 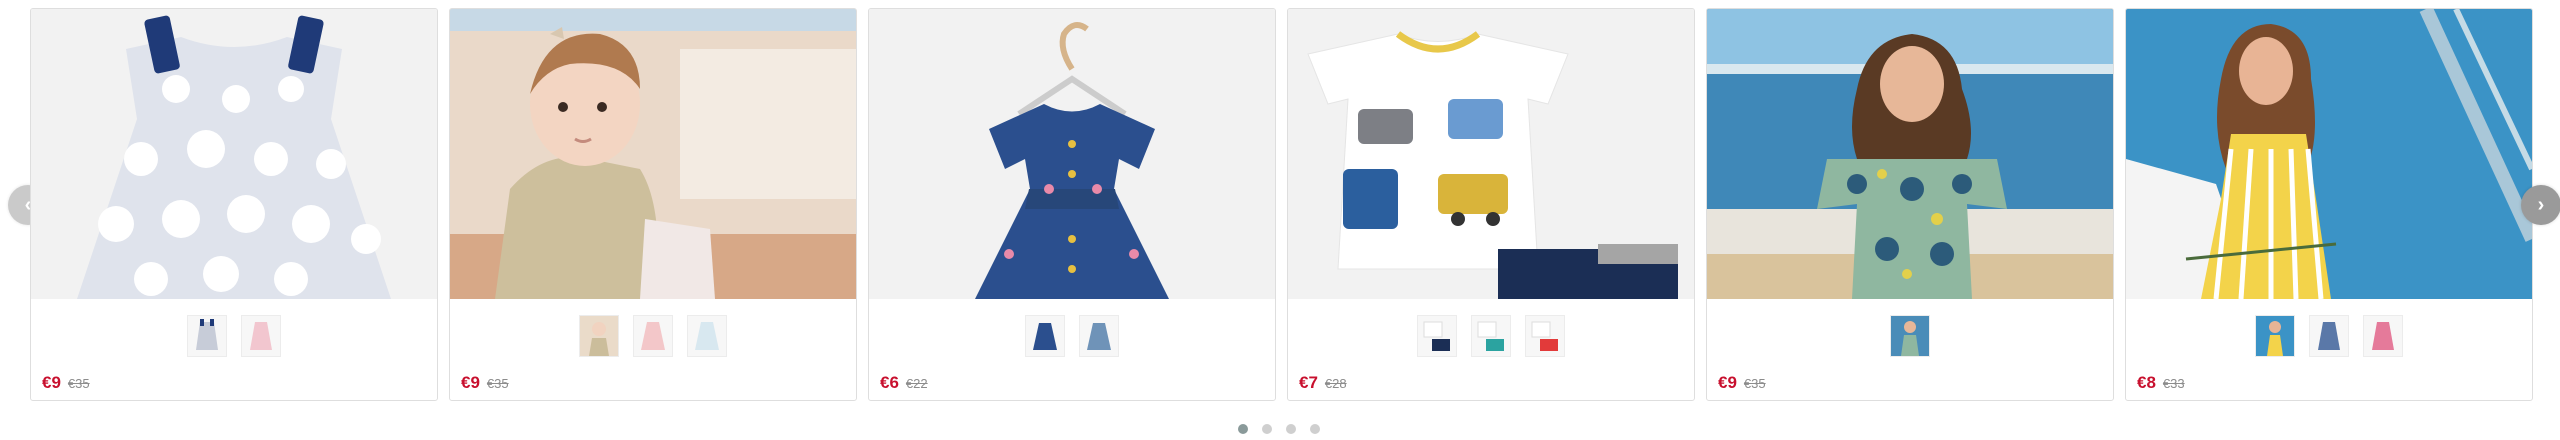 I want to click on product-card: €7 €28, so click(x=1491, y=204).